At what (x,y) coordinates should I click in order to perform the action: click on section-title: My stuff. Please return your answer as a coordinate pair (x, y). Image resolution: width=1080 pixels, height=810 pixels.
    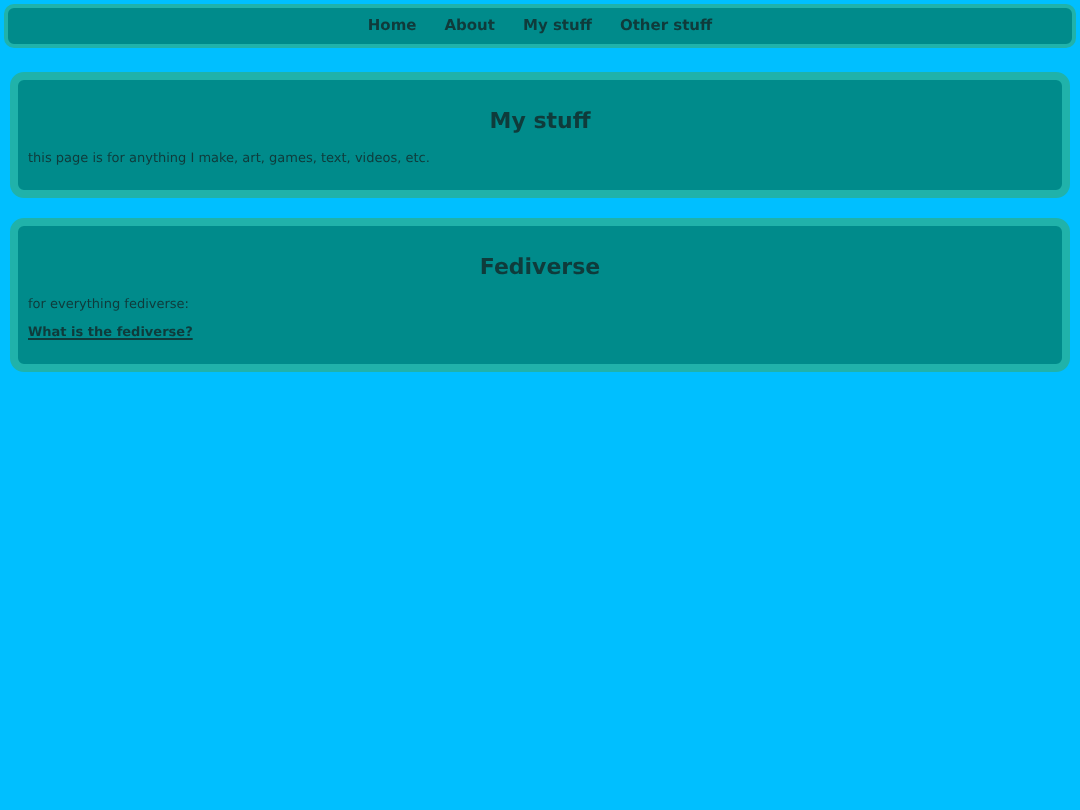
    Looking at the image, I should click on (540, 121).